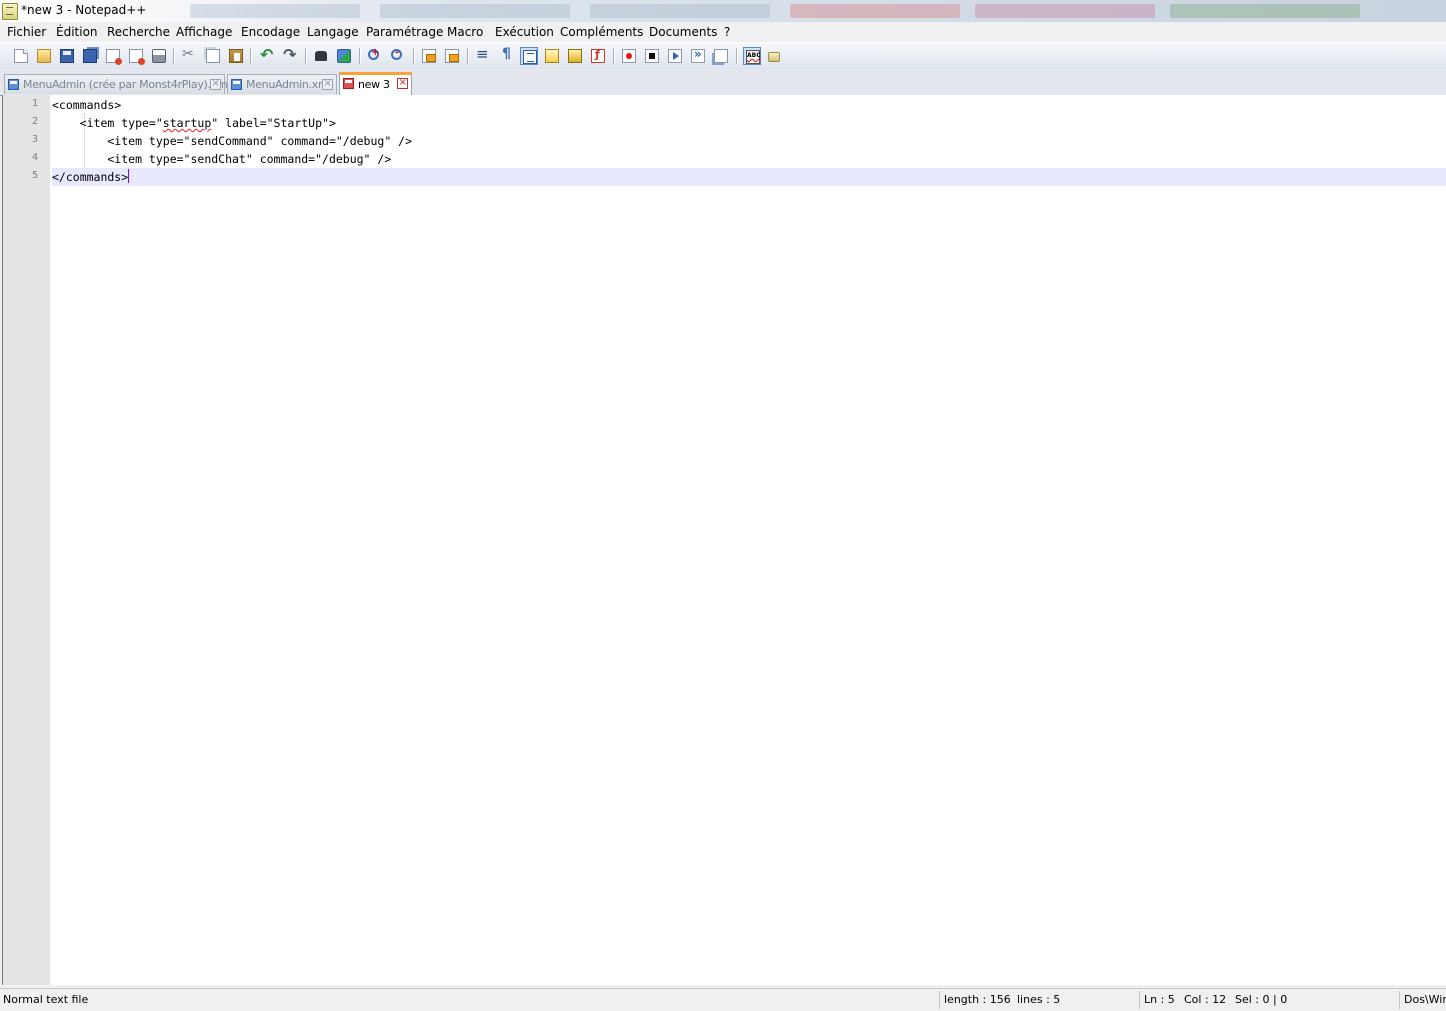 This screenshot has width=1446, height=1011. I want to click on close-button, so click(113, 56).